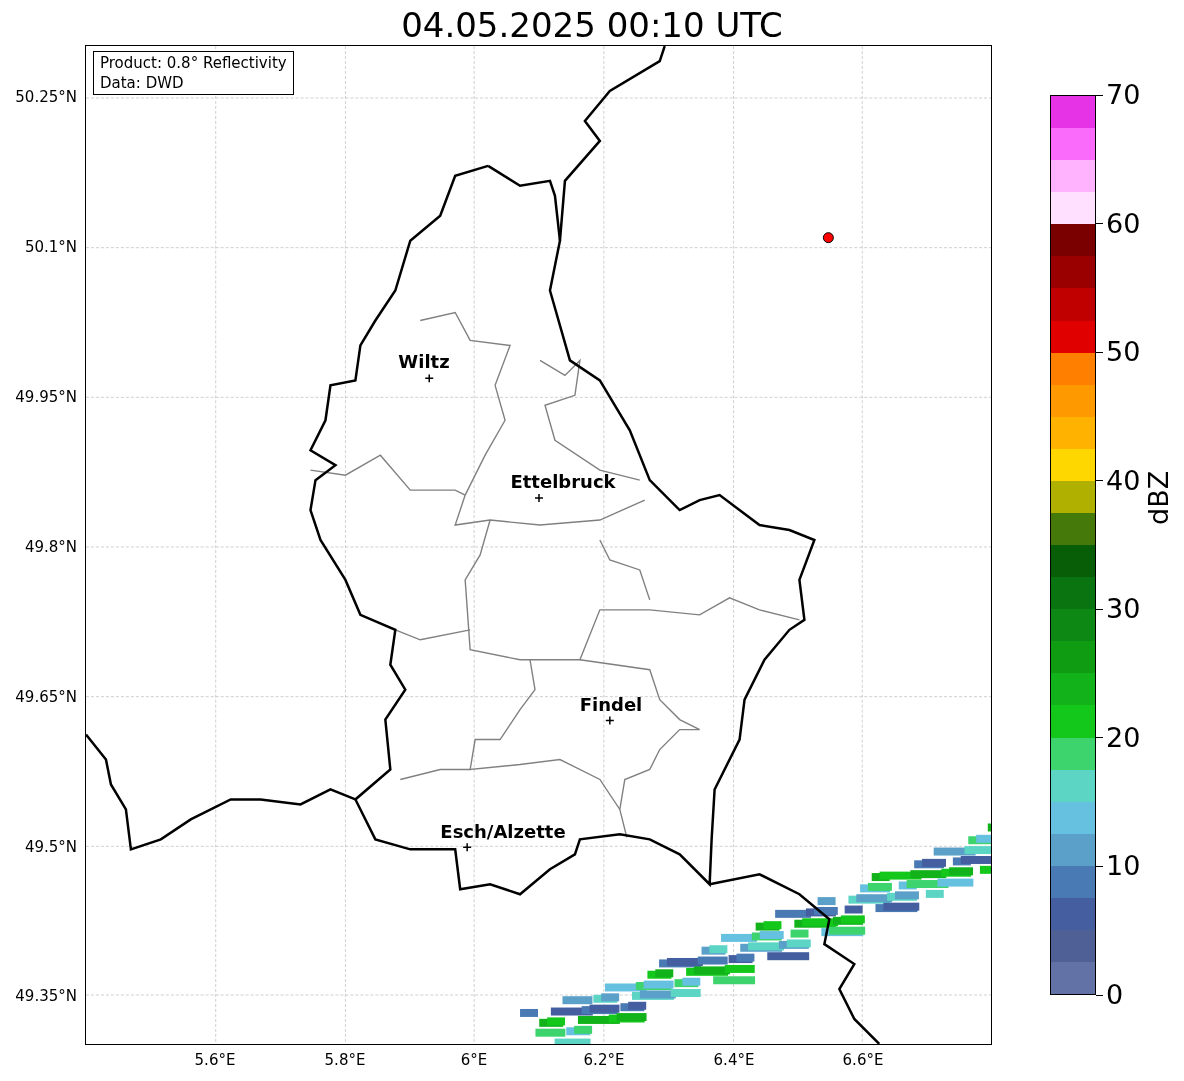 This screenshot has height=1081, width=1184. Describe the element at coordinates (1123, 866) in the screenshot. I see `colorbar-tick-label: 10` at that location.